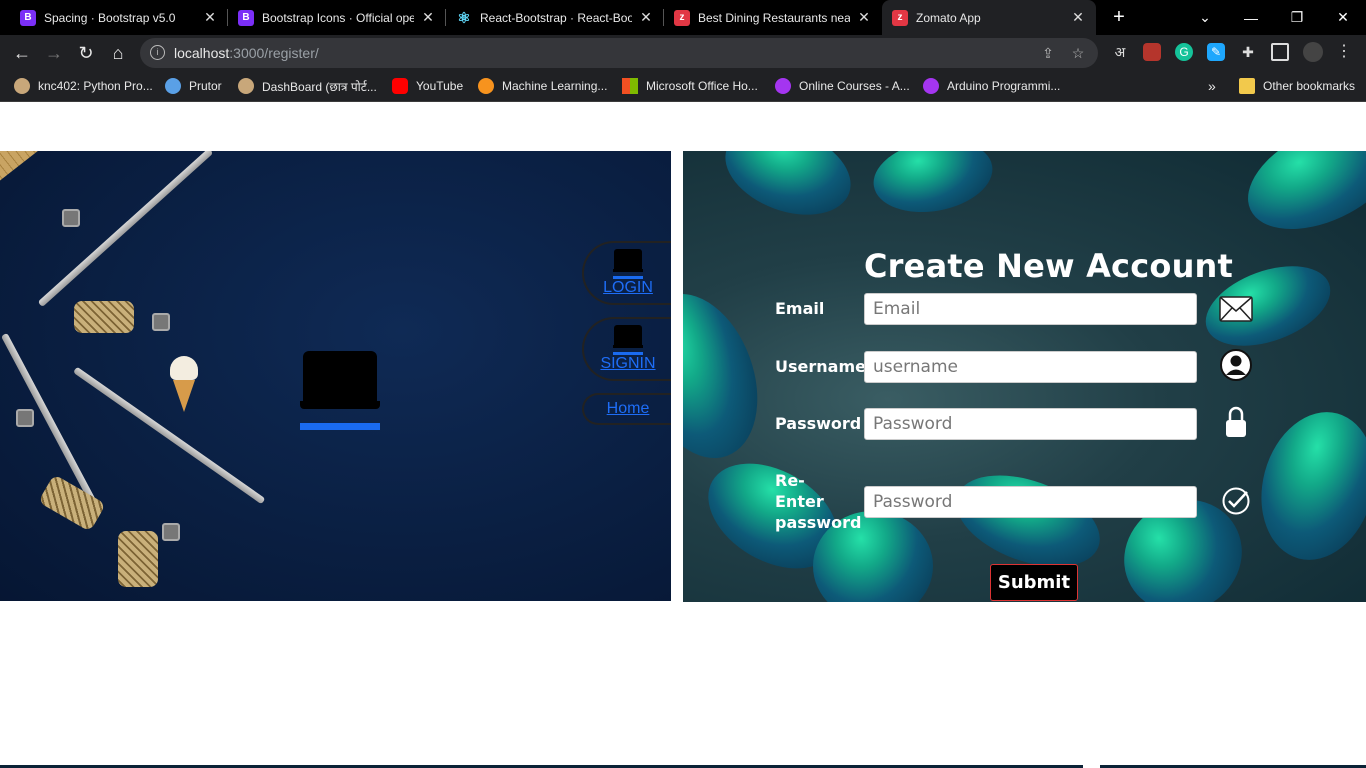 The height and width of the screenshot is (768, 1366). Describe the element at coordinates (1248, 52) in the screenshot. I see `extensions-puzzle-icon: ✚` at that location.